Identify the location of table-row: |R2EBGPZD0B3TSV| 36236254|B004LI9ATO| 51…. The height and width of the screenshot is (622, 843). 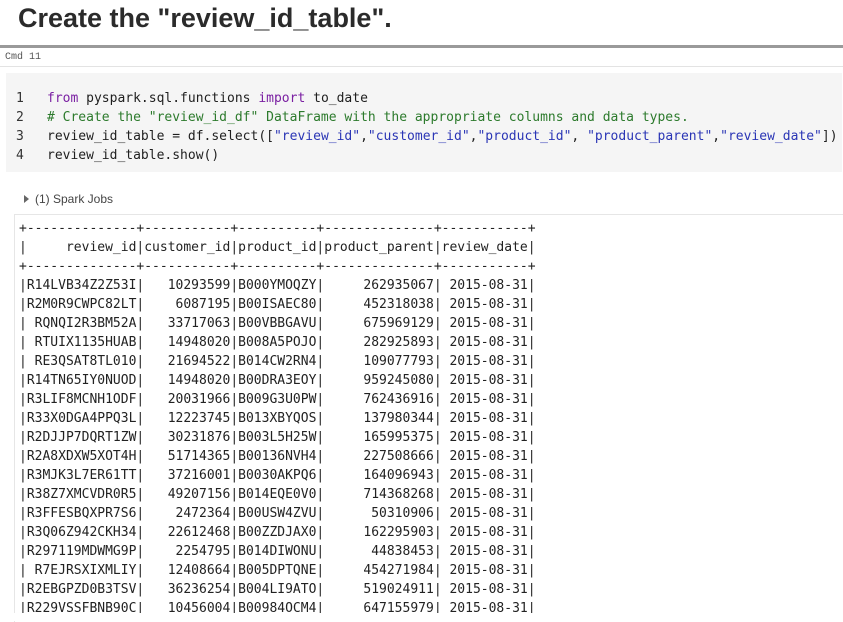
(277, 589).